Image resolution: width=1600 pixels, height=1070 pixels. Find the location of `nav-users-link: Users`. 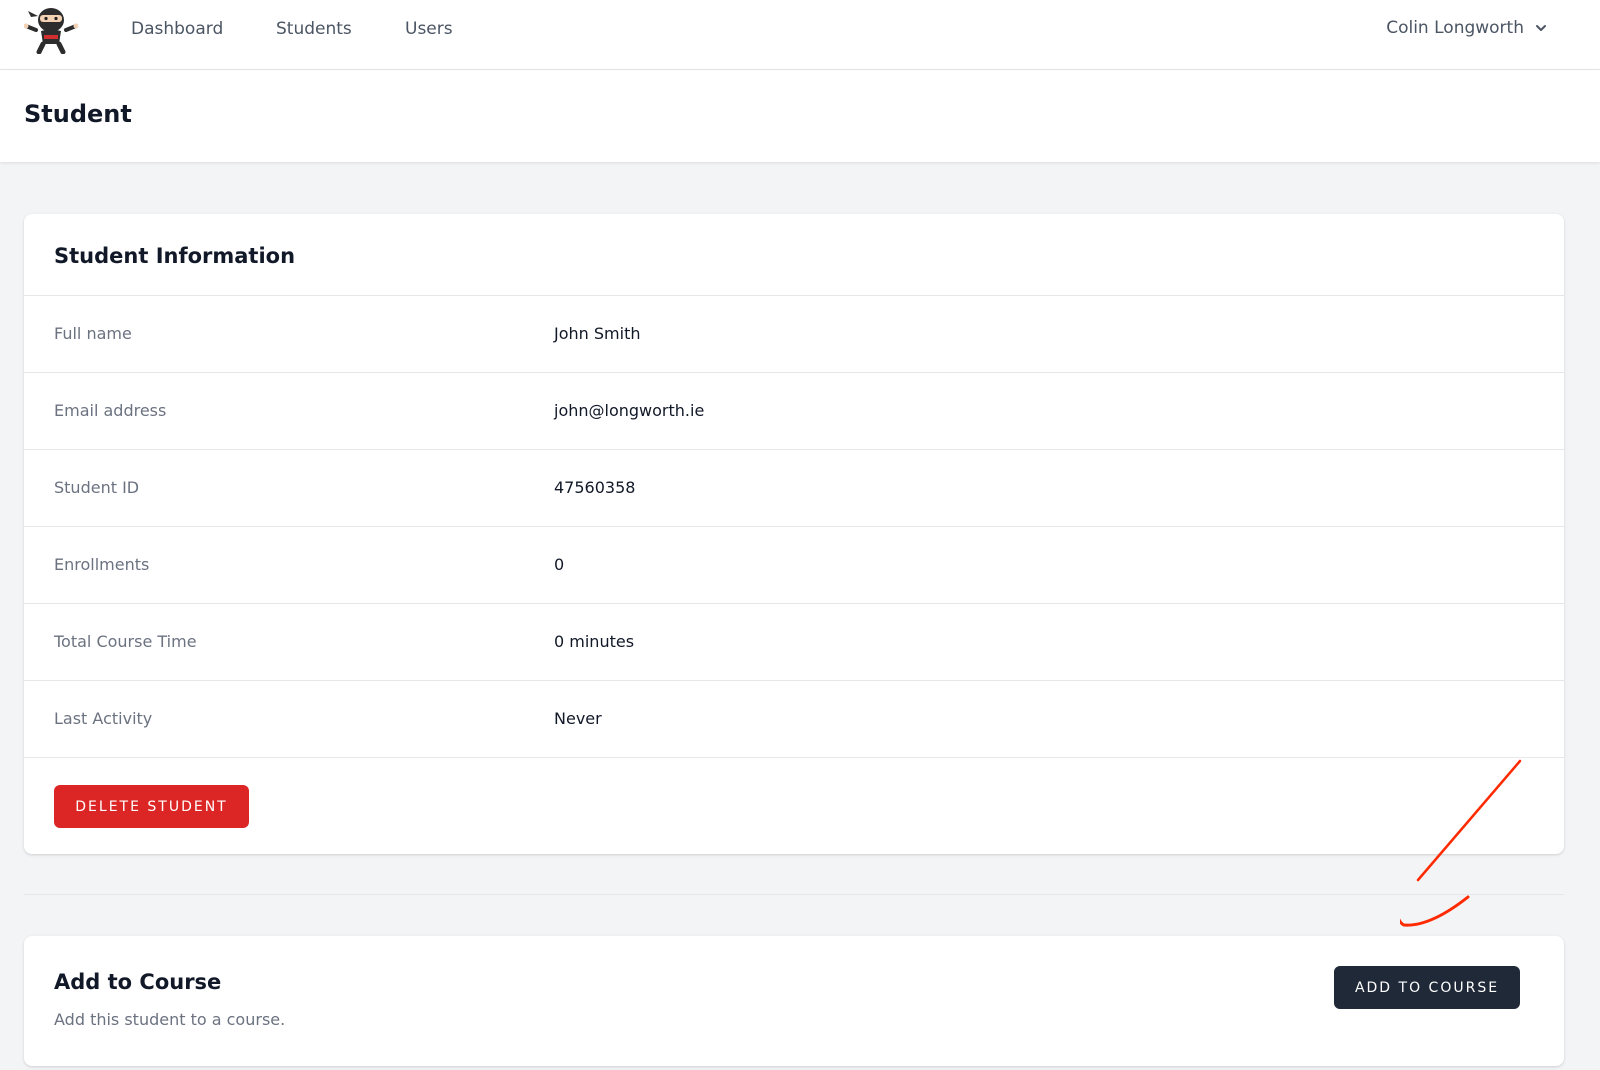

nav-users-link: Users is located at coordinates (429, 29).